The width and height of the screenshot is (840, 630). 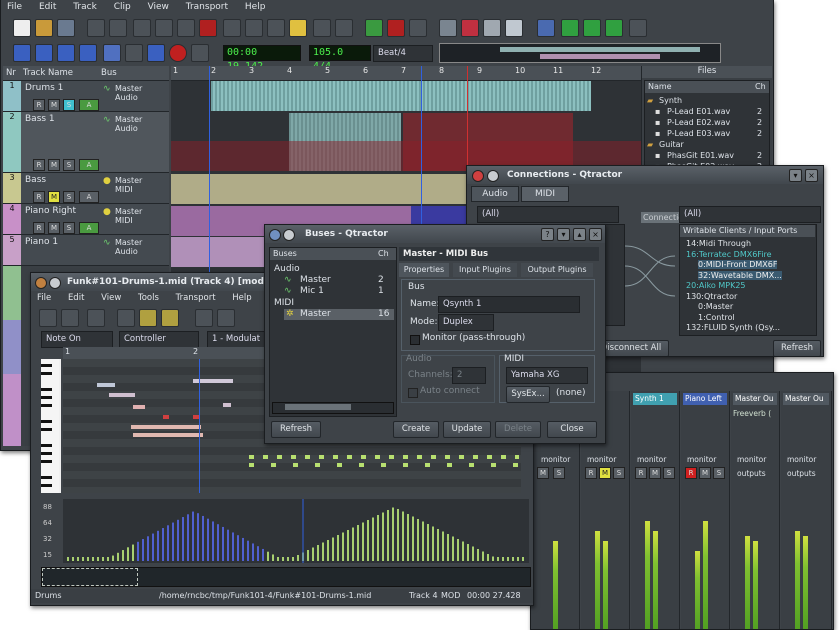 I want to click on forward-end-icon, so click(x=88, y=53).